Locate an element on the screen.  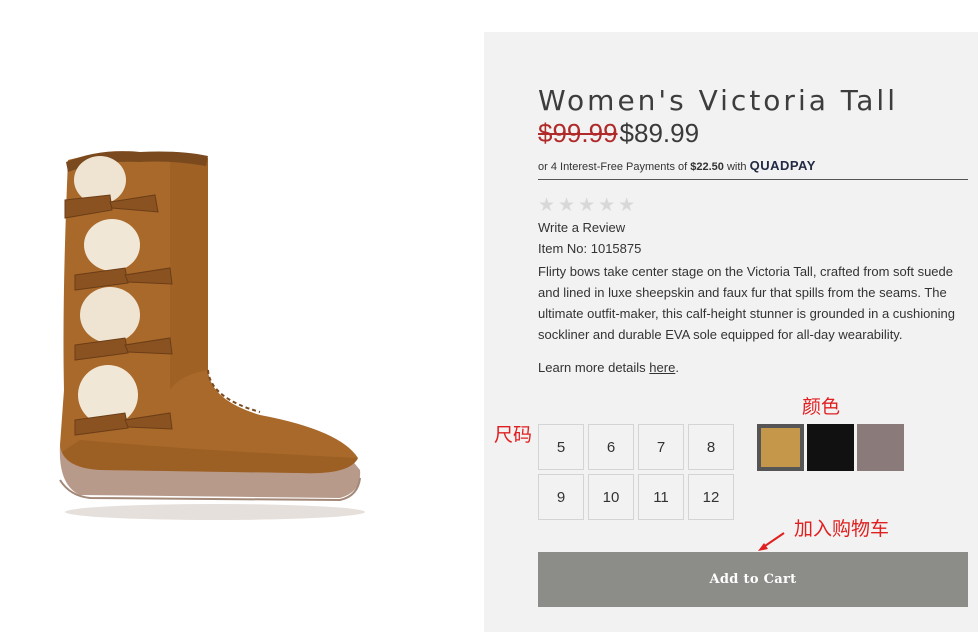
size-option-11: 11 is located at coordinates (661, 497).